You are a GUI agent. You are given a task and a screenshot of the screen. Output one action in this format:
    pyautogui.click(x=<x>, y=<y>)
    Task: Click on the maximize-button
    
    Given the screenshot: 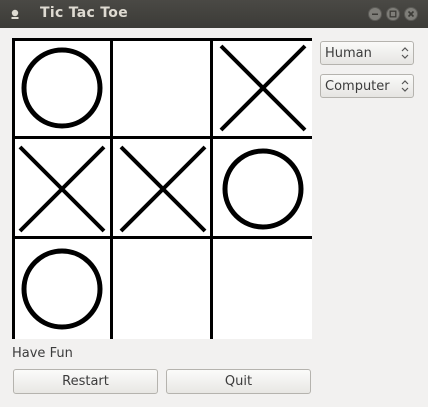 What is the action you would take?
    pyautogui.click(x=393, y=14)
    